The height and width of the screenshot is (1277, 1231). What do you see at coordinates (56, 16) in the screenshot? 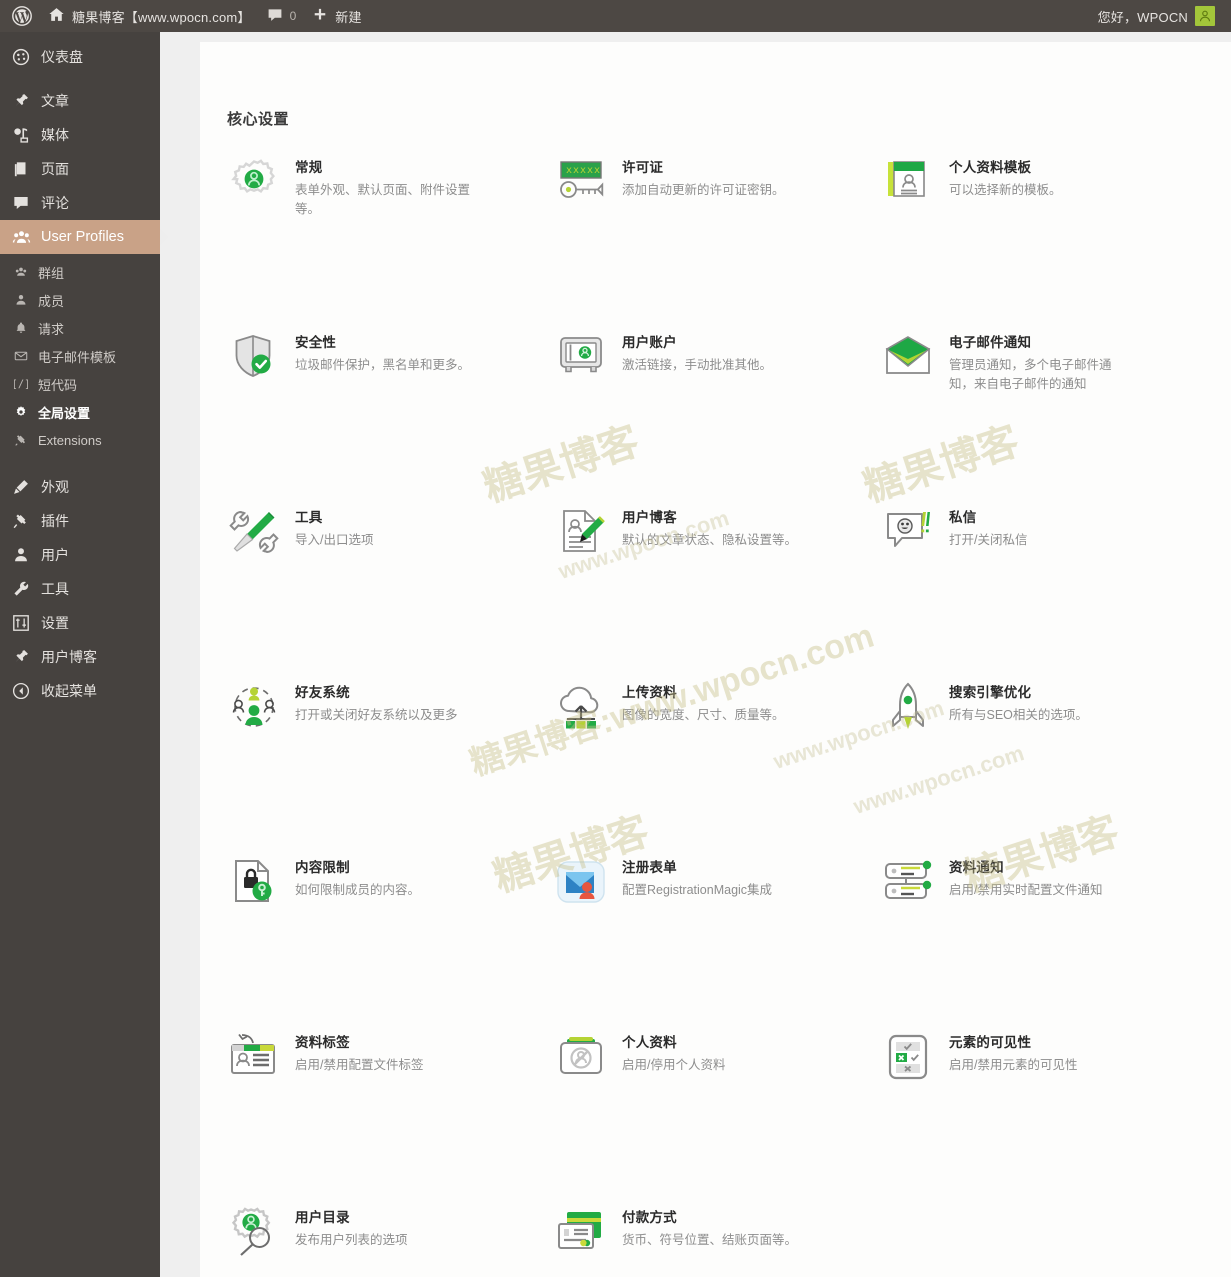
I see `home-icon` at bounding box center [56, 16].